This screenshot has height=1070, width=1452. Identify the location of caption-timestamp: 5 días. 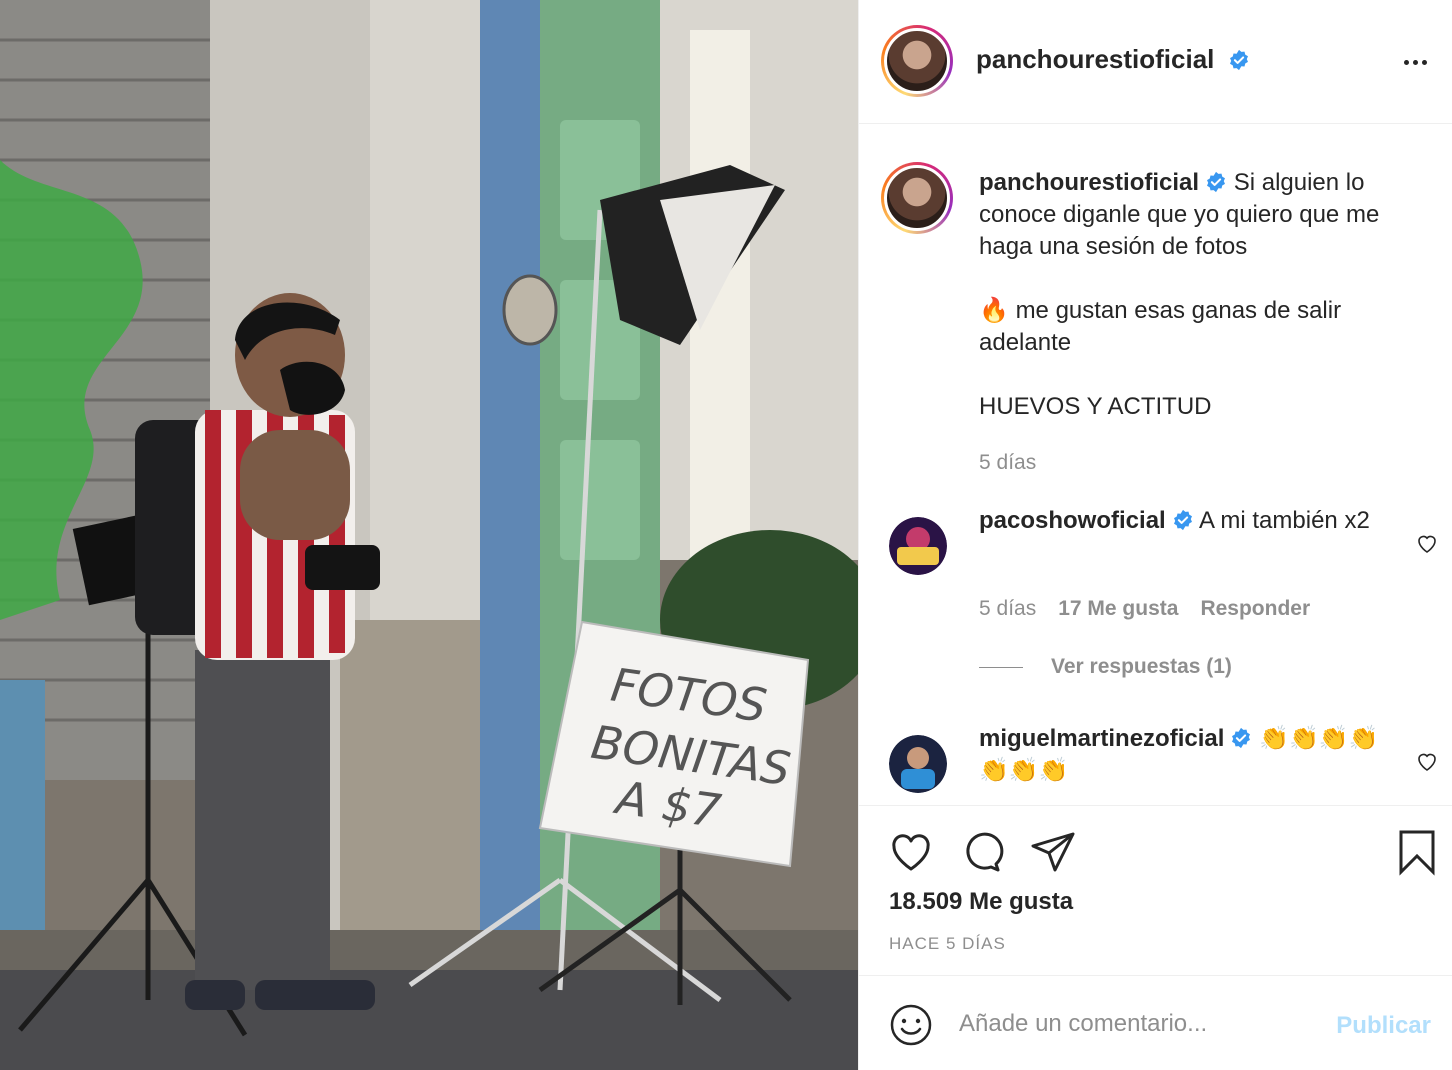
(1007, 463).